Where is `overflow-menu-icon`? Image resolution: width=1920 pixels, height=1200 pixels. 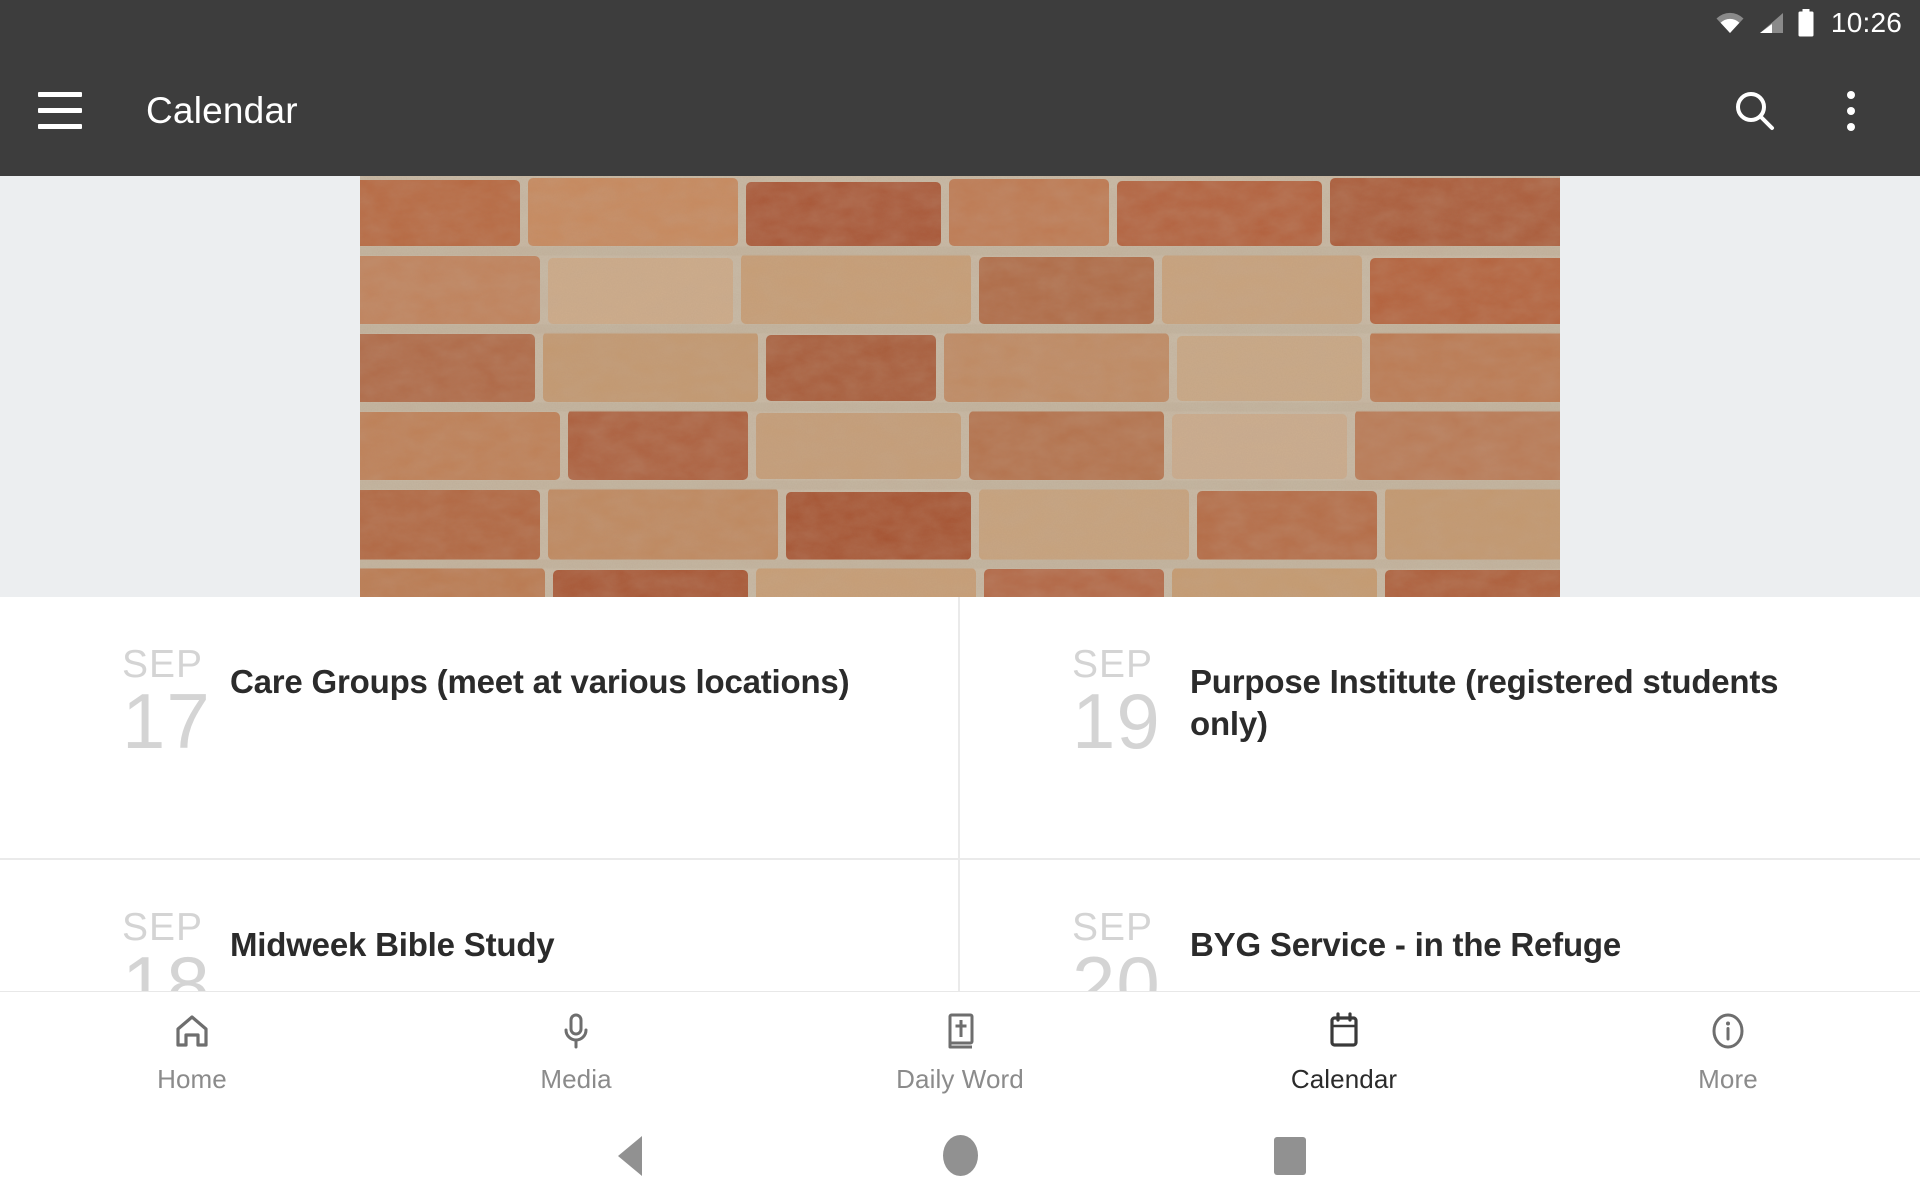
overflow-menu-icon is located at coordinates (1851, 111).